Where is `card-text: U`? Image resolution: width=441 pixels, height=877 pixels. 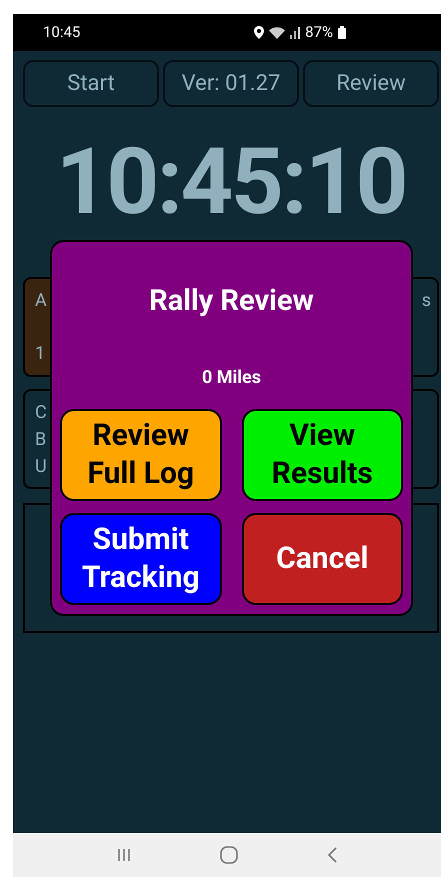
card-text: U is located at coordinates (41, 467).